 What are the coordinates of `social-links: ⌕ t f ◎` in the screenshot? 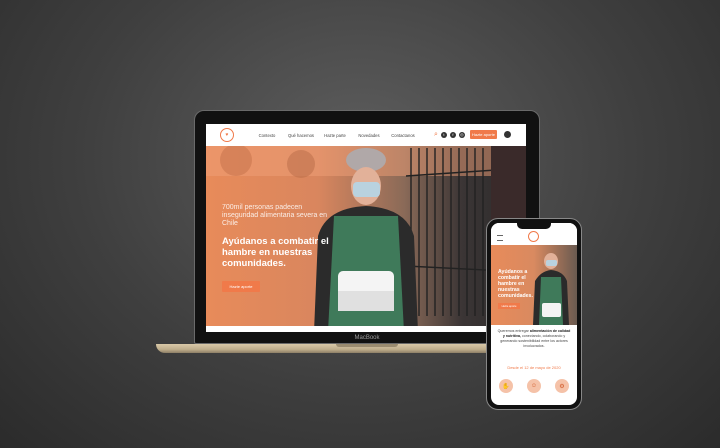 It's located at (449, 134).